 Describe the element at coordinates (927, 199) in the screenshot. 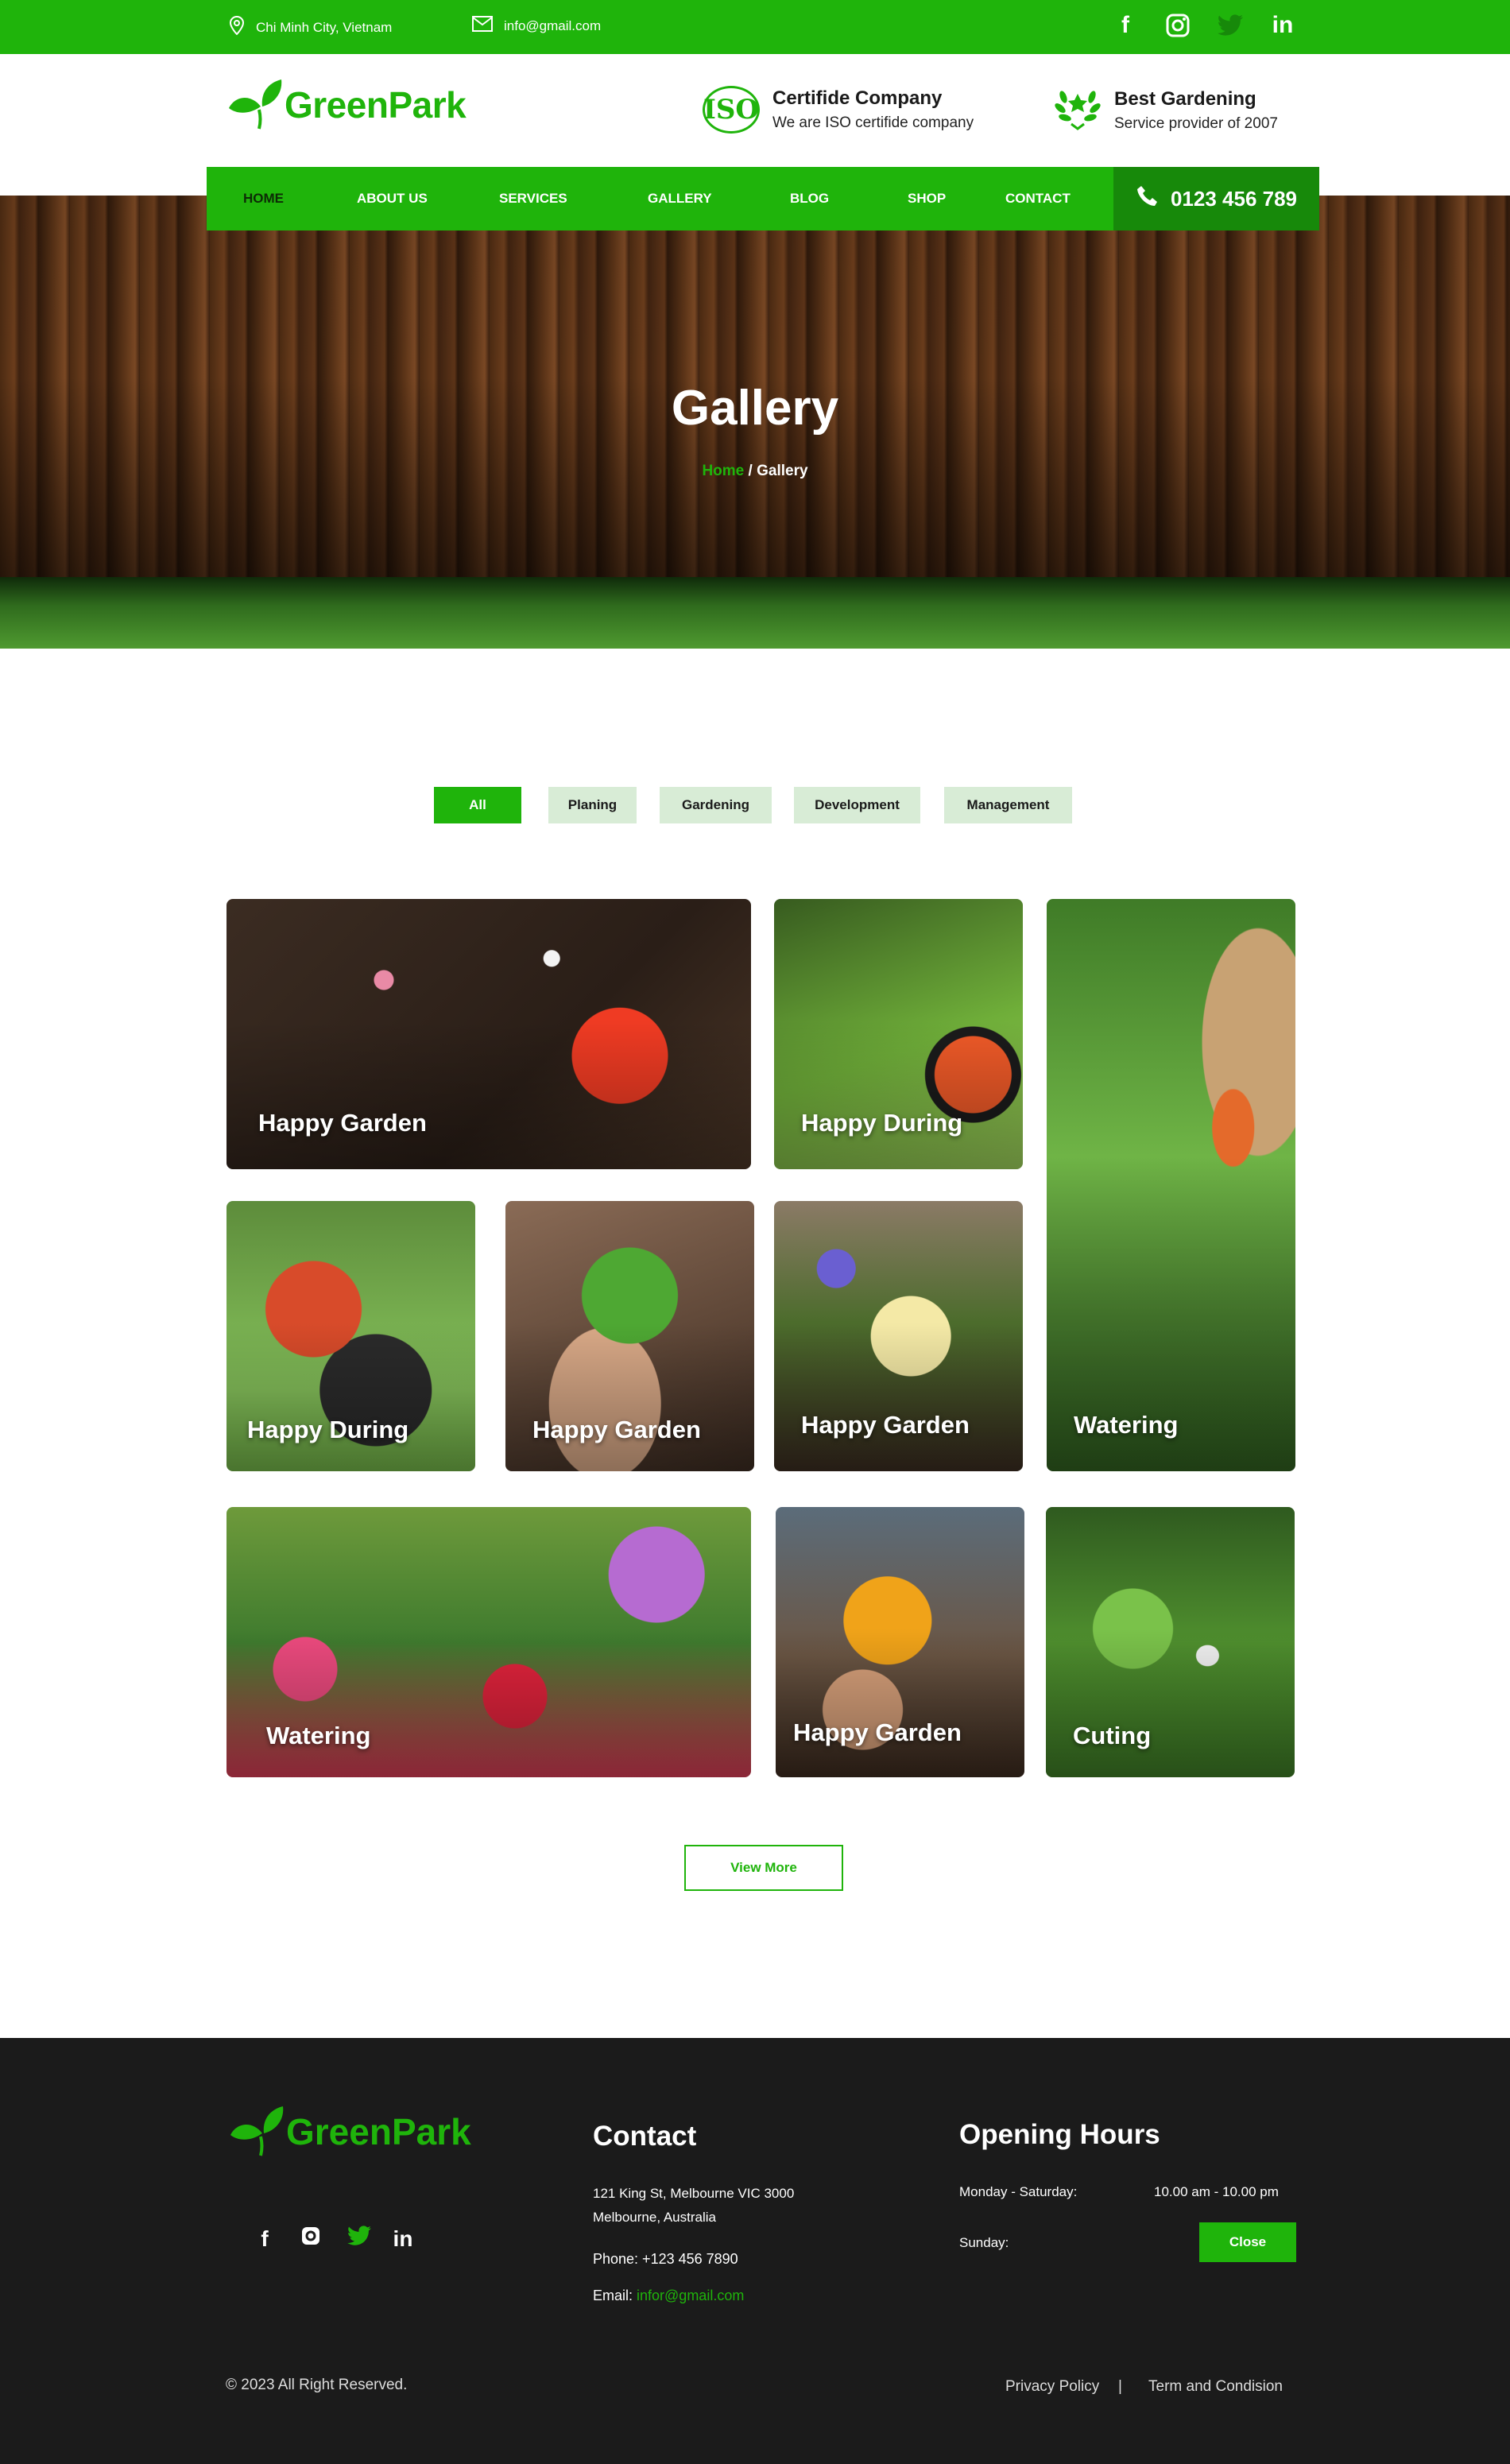

I see `nav-shop: SHOP` at that location.